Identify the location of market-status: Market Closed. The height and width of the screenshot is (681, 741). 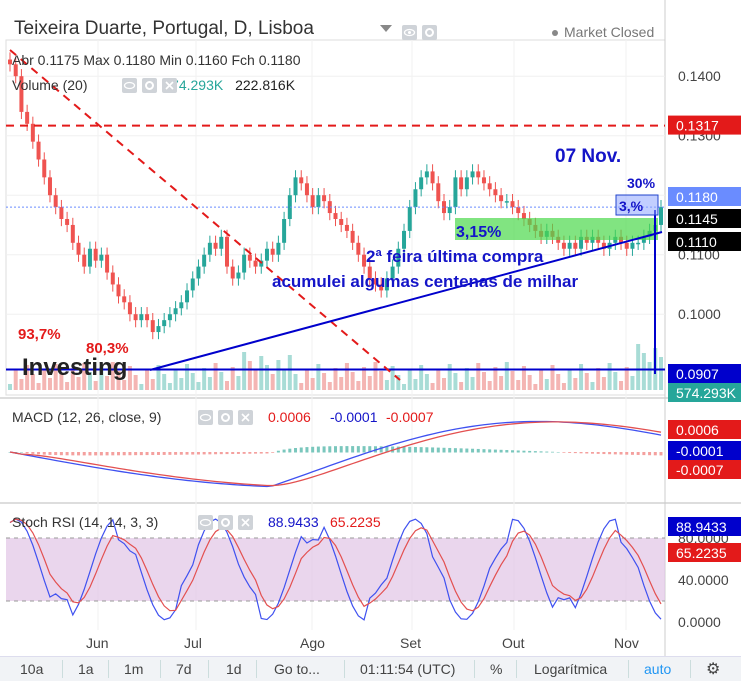
(603, 32).